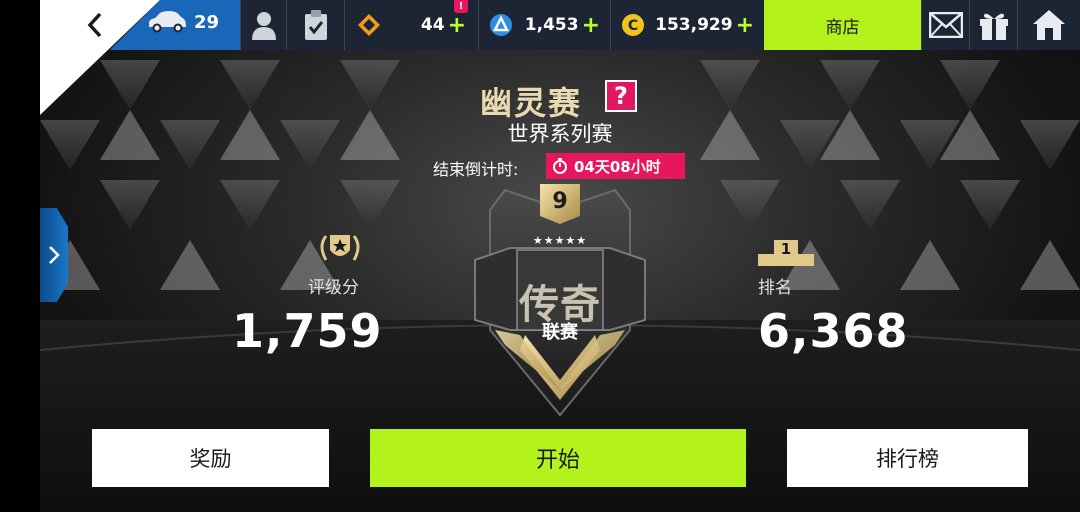 Image resolution: width=1080 pixels, height=512 pixels. Describe the element at coordinates (745, 25) in the screenshot. I see `add-credits-button: +` at that location.